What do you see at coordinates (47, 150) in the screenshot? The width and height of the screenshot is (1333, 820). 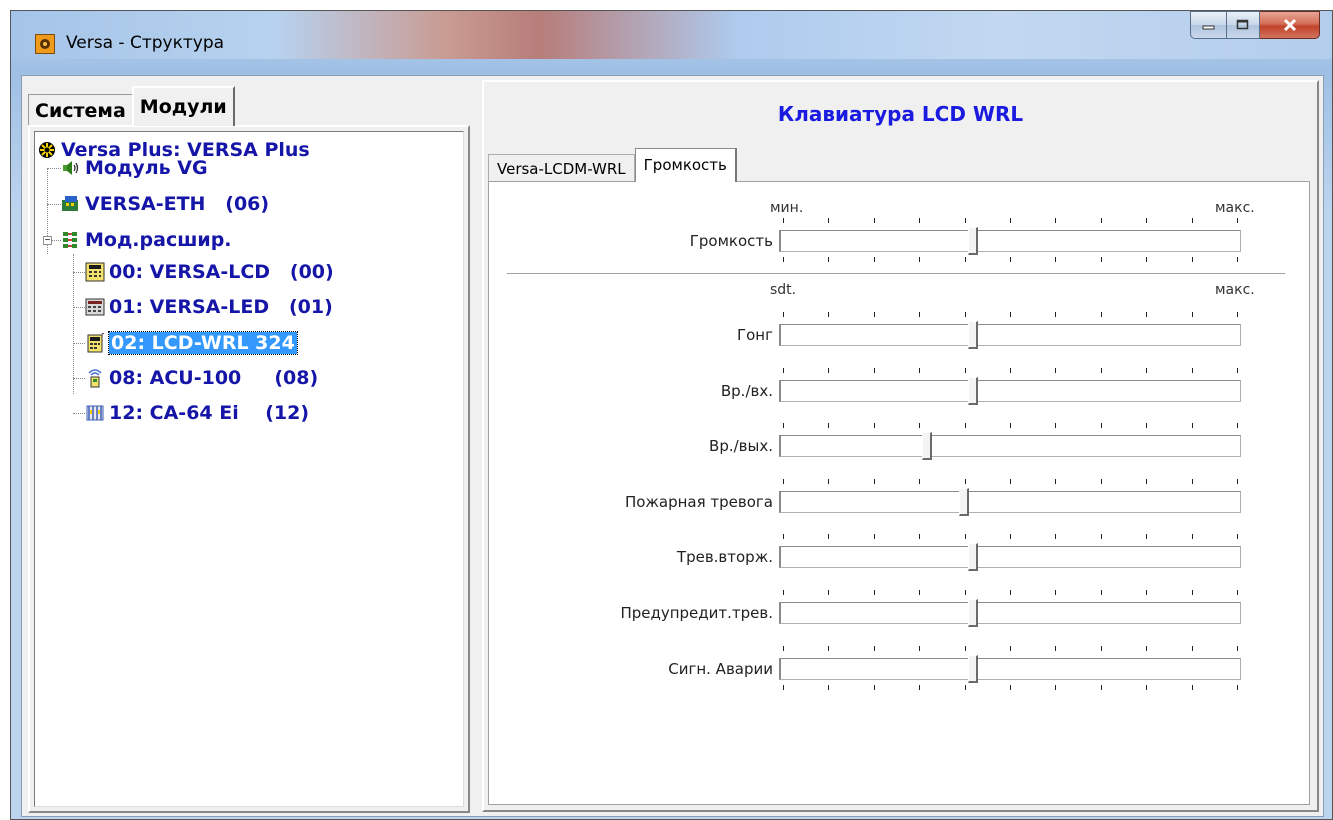 I see `control-panel-icon` at bounding box center [47, 150].